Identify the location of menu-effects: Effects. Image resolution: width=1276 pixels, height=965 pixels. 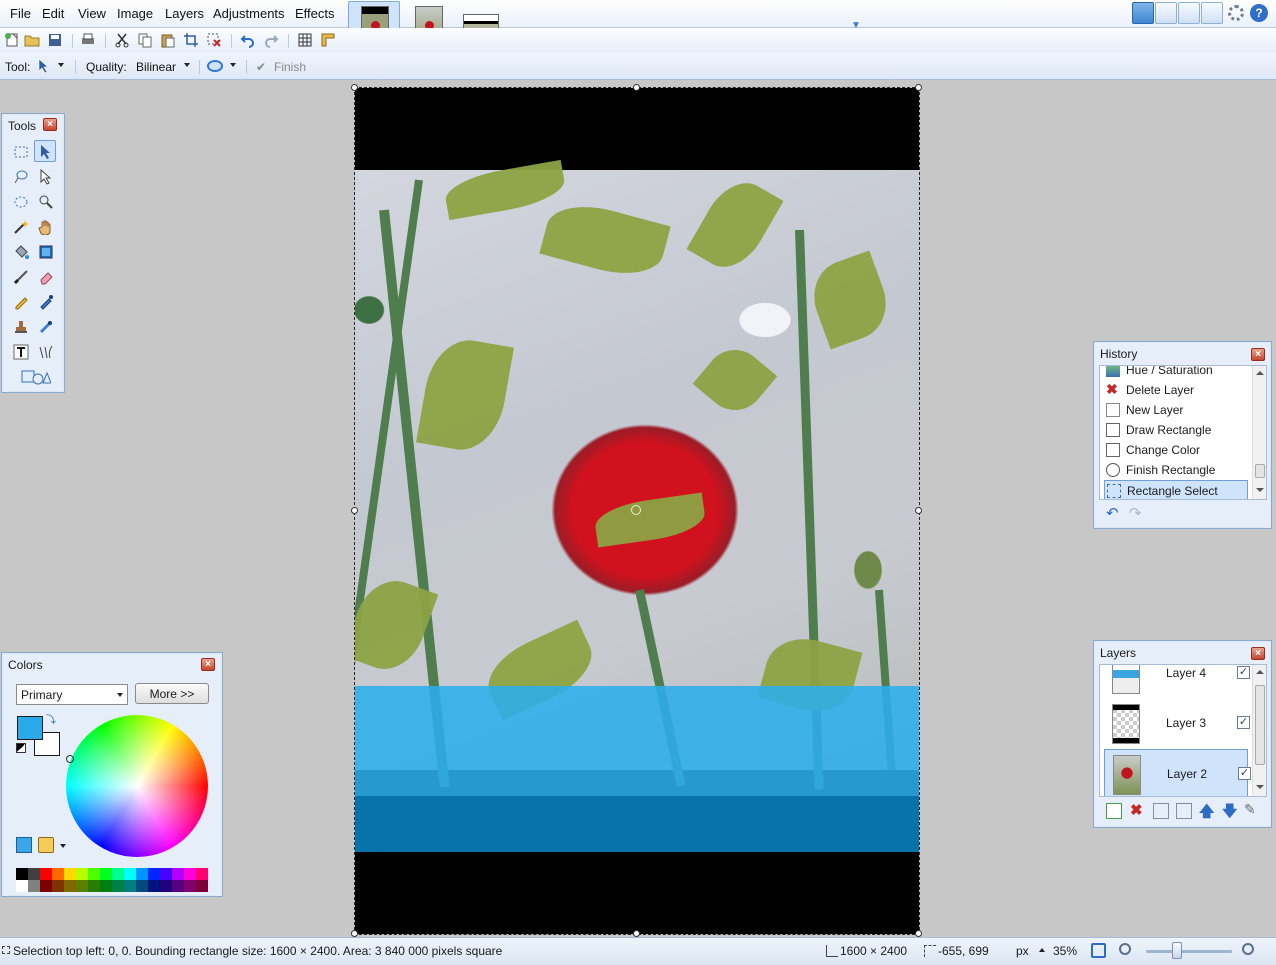
(315, 13).